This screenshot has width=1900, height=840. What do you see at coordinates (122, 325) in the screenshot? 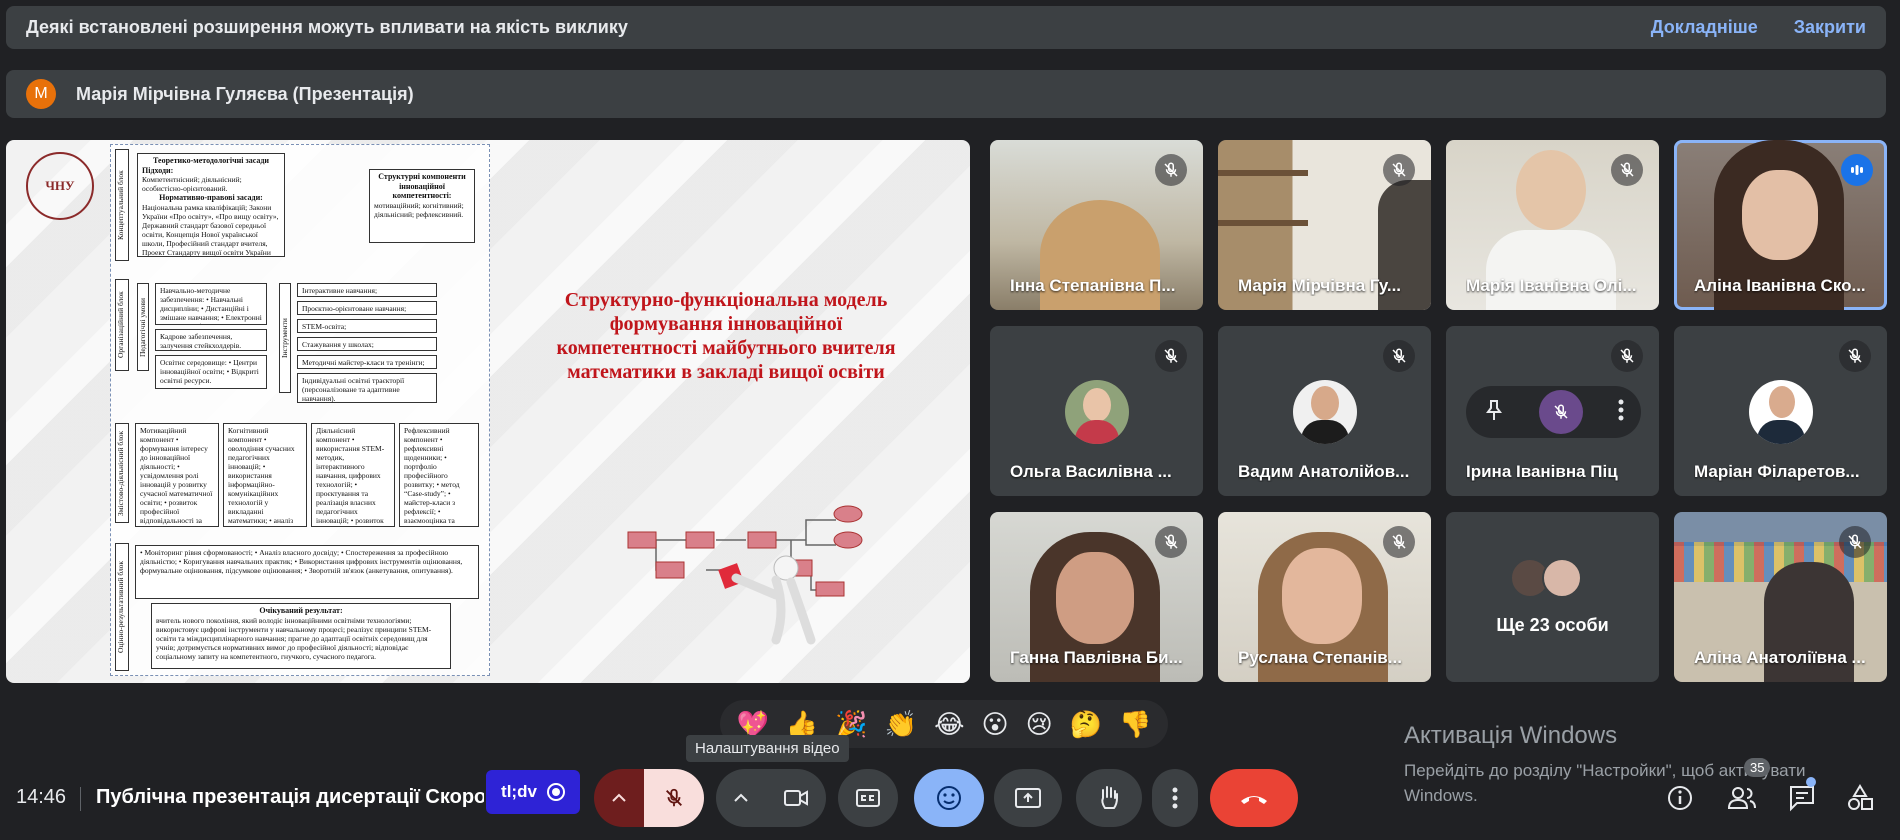
I see `label-organizational: Організаційний блок` at bounding box center [122, 325].